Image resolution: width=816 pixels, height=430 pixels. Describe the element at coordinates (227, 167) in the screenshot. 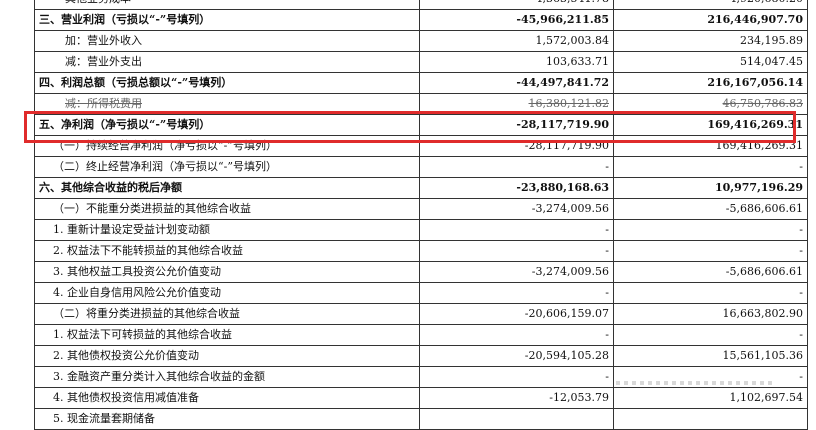

I see `row-label: （二）终止经营净利润（净亏损以“-”号填列）` at that location.